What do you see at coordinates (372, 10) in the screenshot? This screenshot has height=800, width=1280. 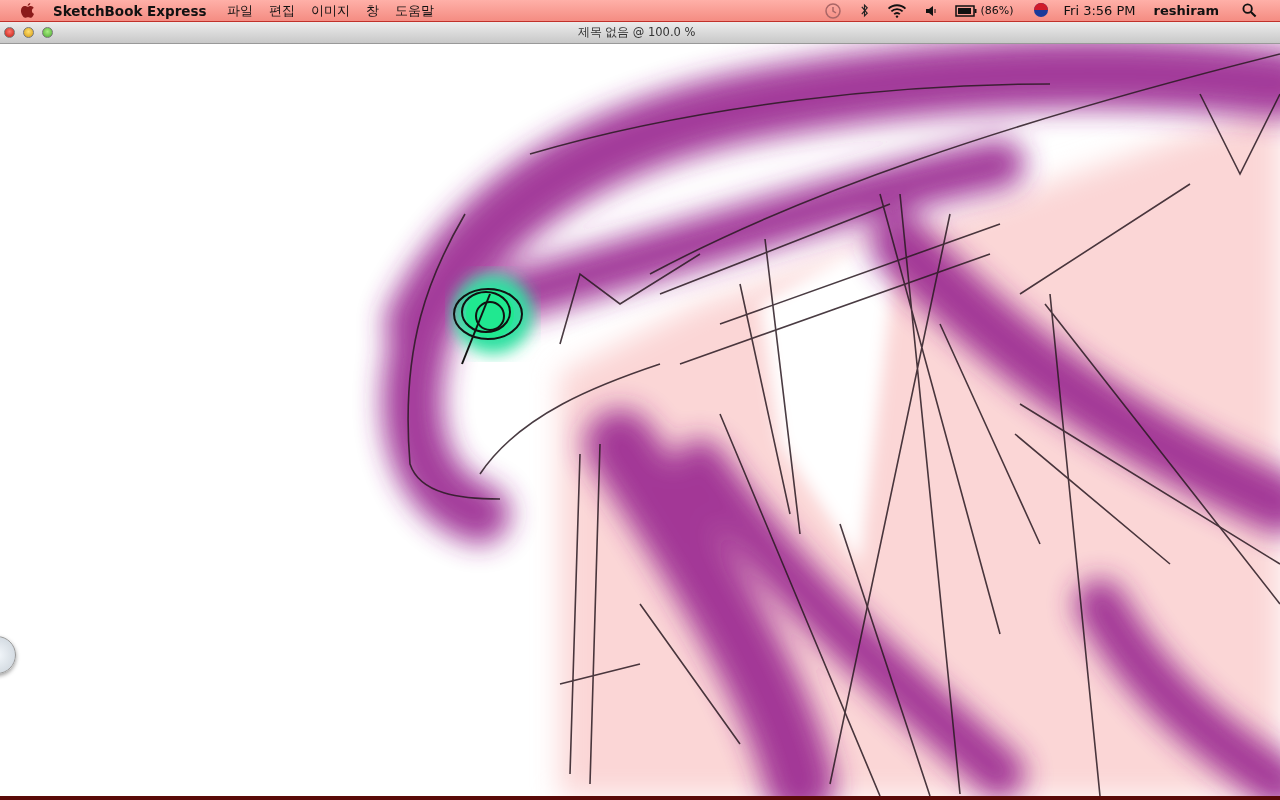 I see `menu-item: 창` at bounding box center [372, 10].